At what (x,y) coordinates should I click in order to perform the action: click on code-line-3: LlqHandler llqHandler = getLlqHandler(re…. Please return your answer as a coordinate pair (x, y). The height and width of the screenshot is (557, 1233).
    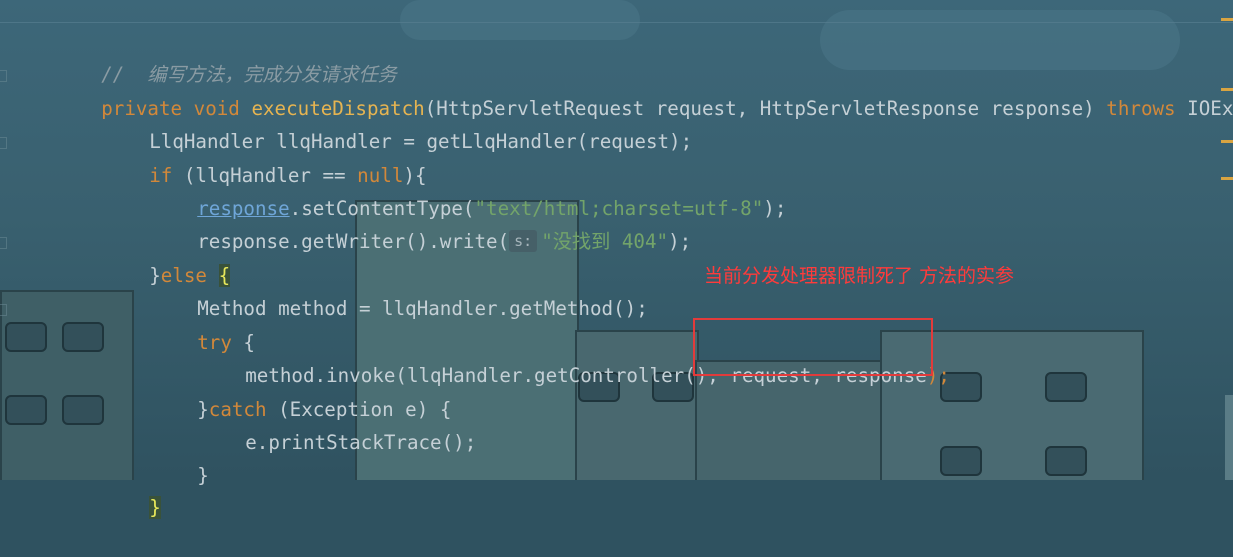
    Looking at the image, I should click on (397, 122).